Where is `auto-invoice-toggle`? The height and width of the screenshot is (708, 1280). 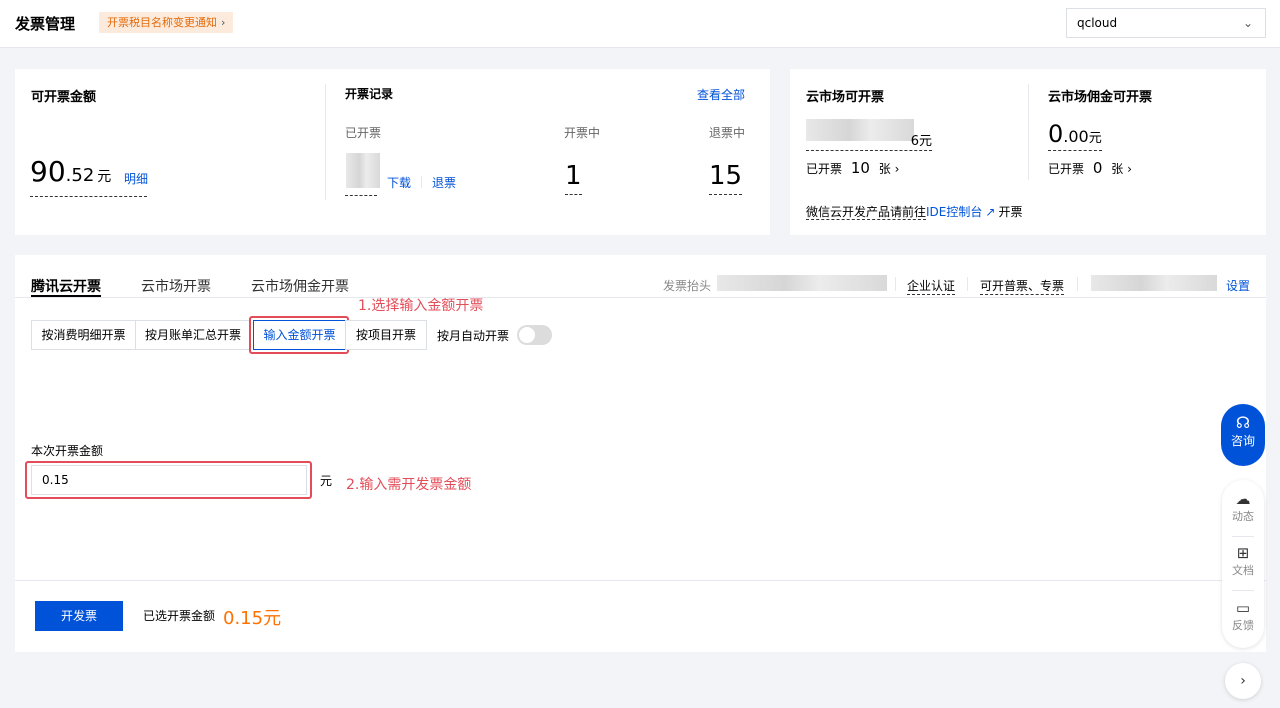 auto-invoice-toggle is located at coordinates (534, 335).